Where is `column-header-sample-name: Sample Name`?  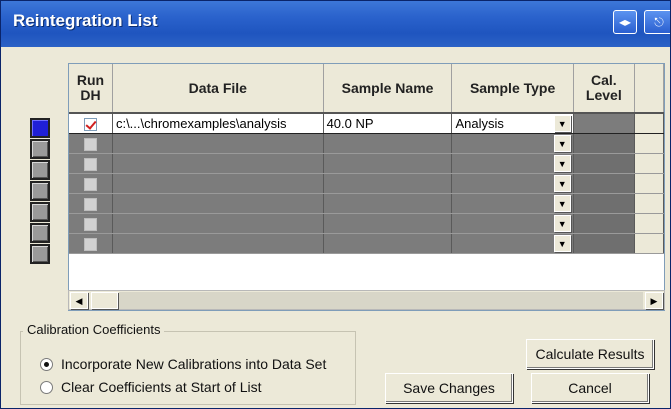 column-header-sample-name: Sample Name is located at coordinates (388, 89).